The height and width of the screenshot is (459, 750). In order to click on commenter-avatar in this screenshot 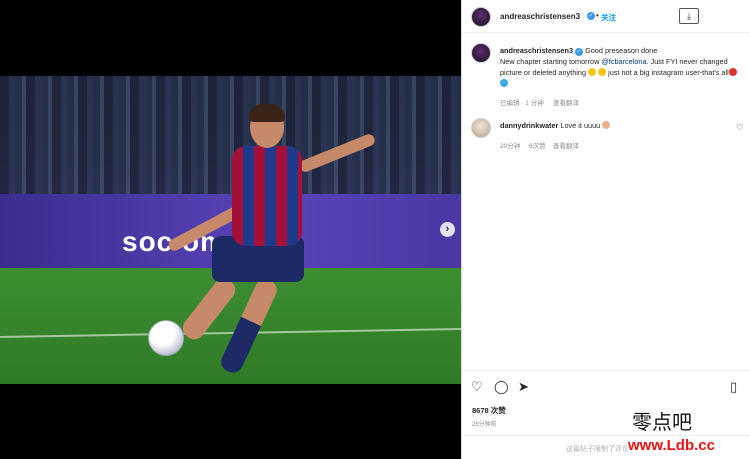, I will do `click(481, 128)`.